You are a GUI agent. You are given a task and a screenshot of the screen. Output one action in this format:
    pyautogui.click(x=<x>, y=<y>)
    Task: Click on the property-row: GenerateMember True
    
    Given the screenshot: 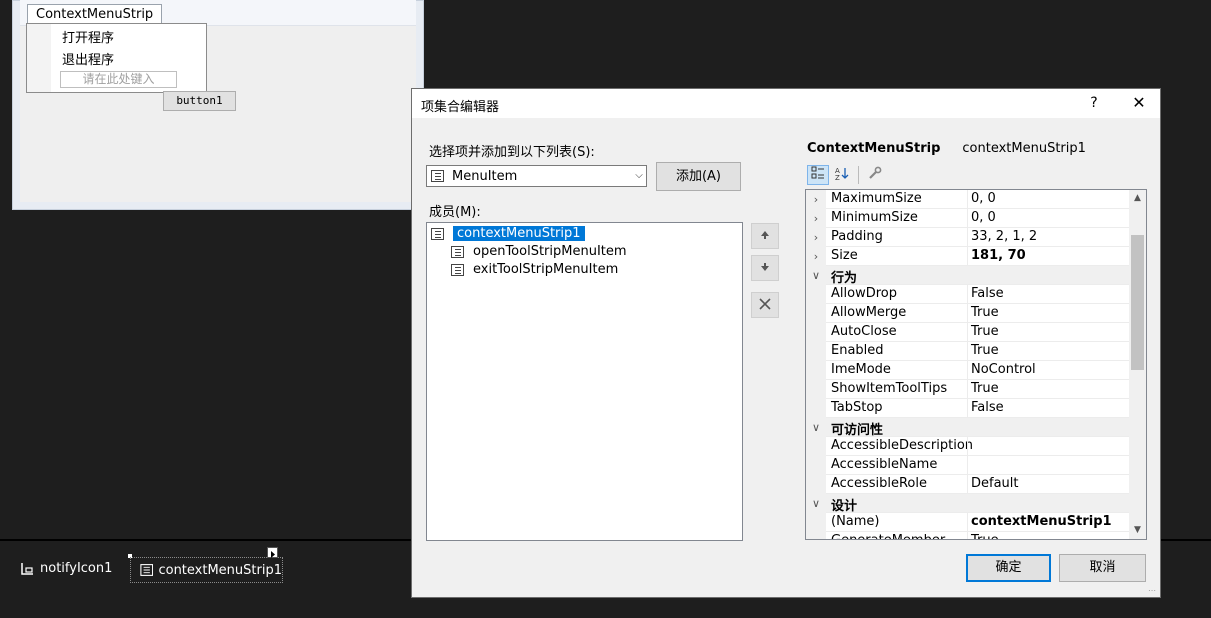 What is the action you would take?
    pyautogui.click(x=967, y=535)
    